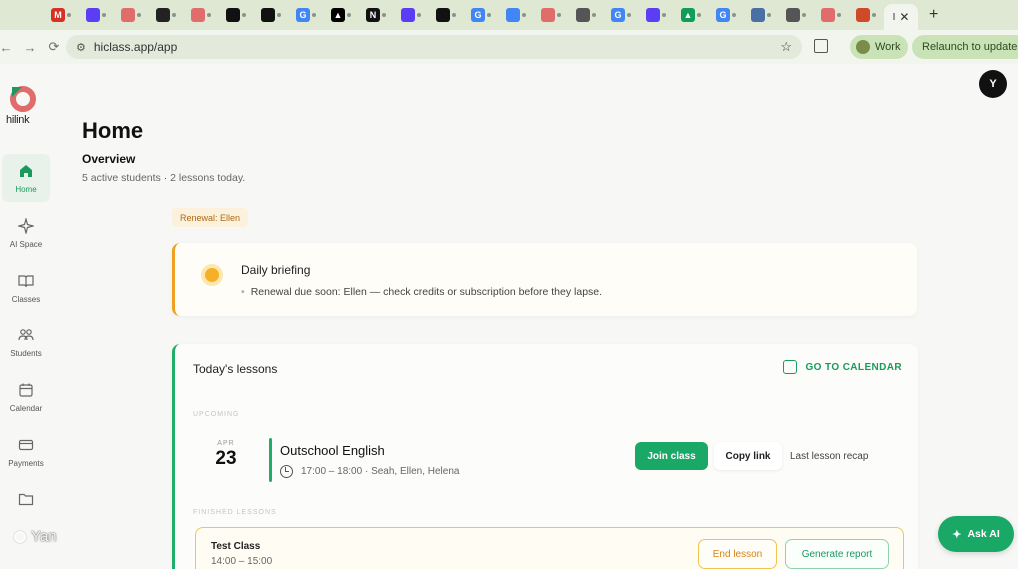 This screenshot has height=569, width=1018. I want to click on profile-button: Work, so click(879, 47).